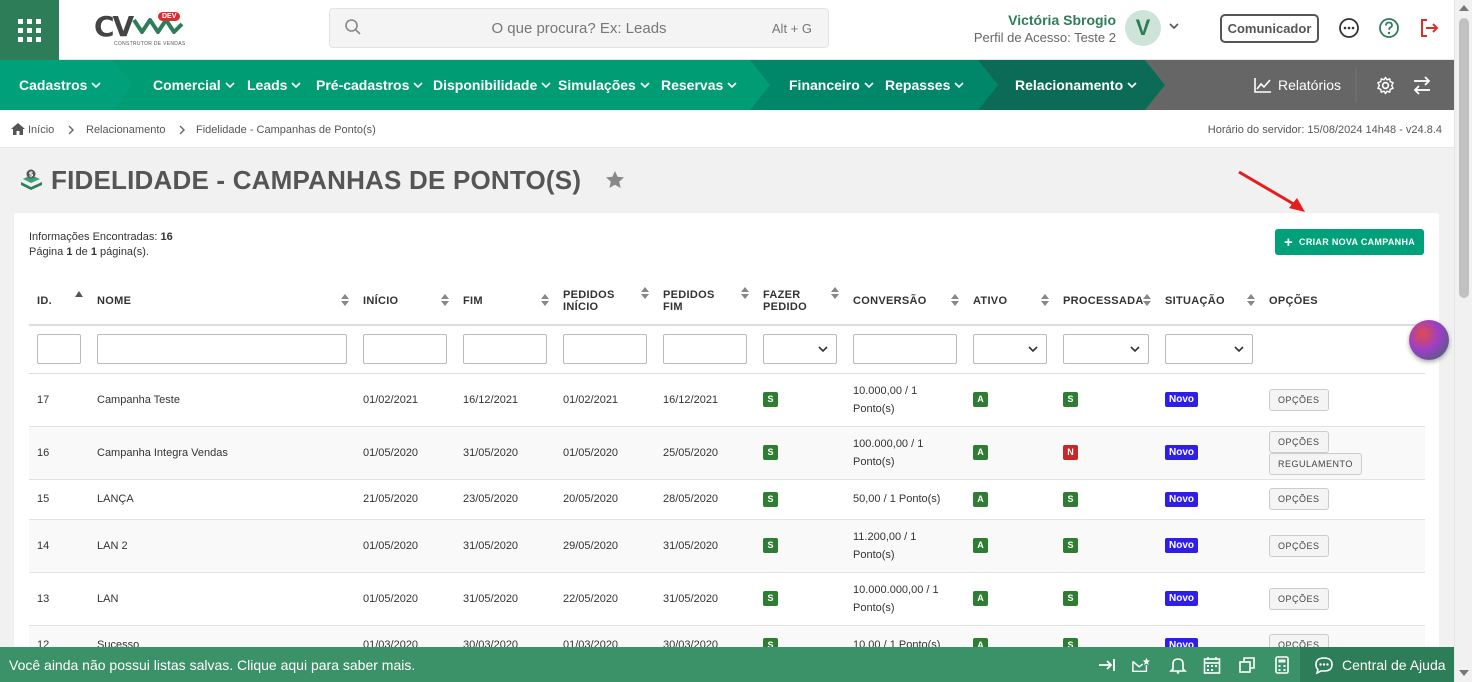 Image resolution: width=1472 pixels, height=682 pixels. Describe the element at coordinates (1315, 463) in the screenshot. I see `regulamento-button: REGULAMENTO` at that location.